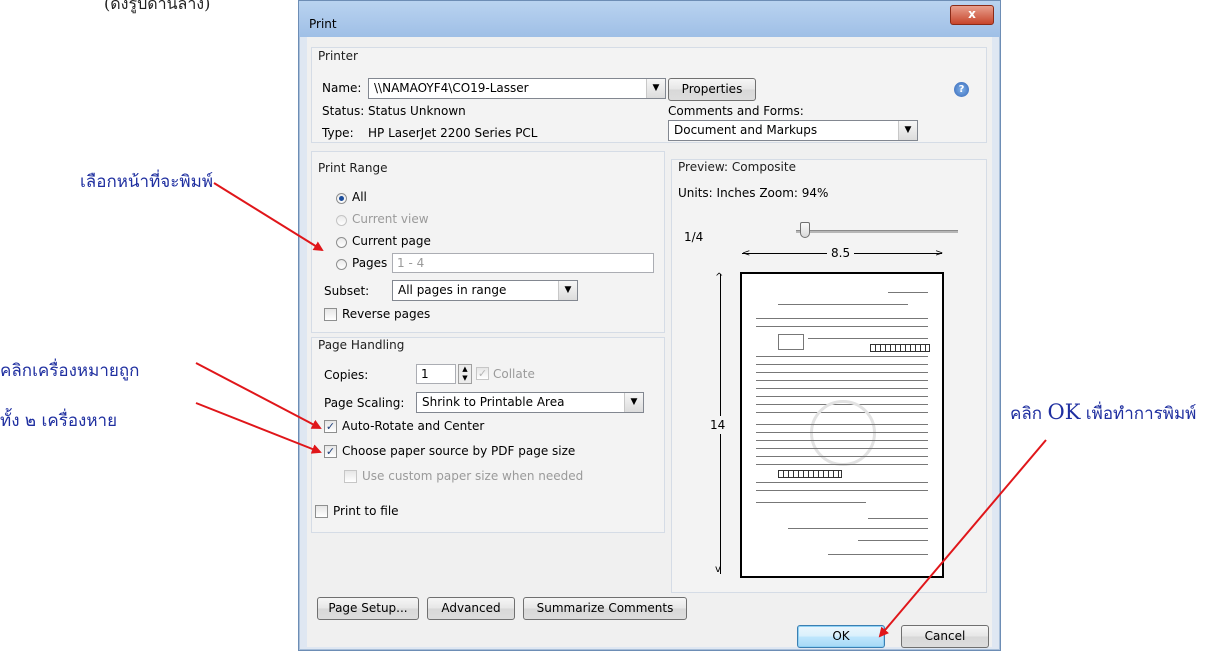  I want to click on arrow-to-choose-paper, so click(258, 428).